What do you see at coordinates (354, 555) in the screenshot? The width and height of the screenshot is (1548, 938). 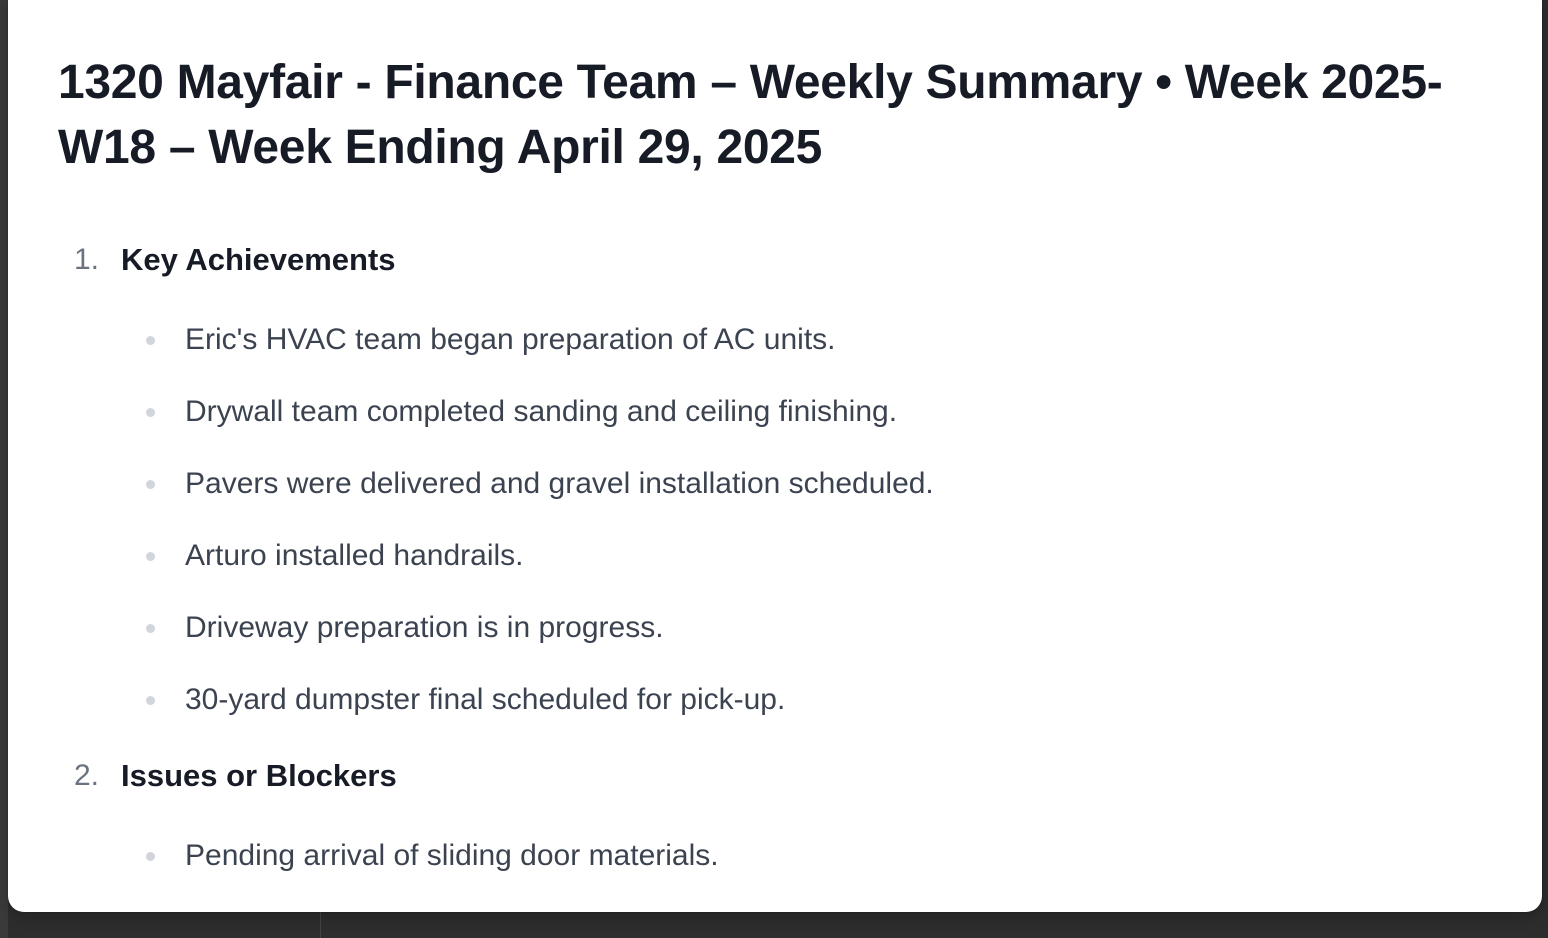 I see `list-item-text: Arturo installed handrails.` at bounding box center [354, 555].